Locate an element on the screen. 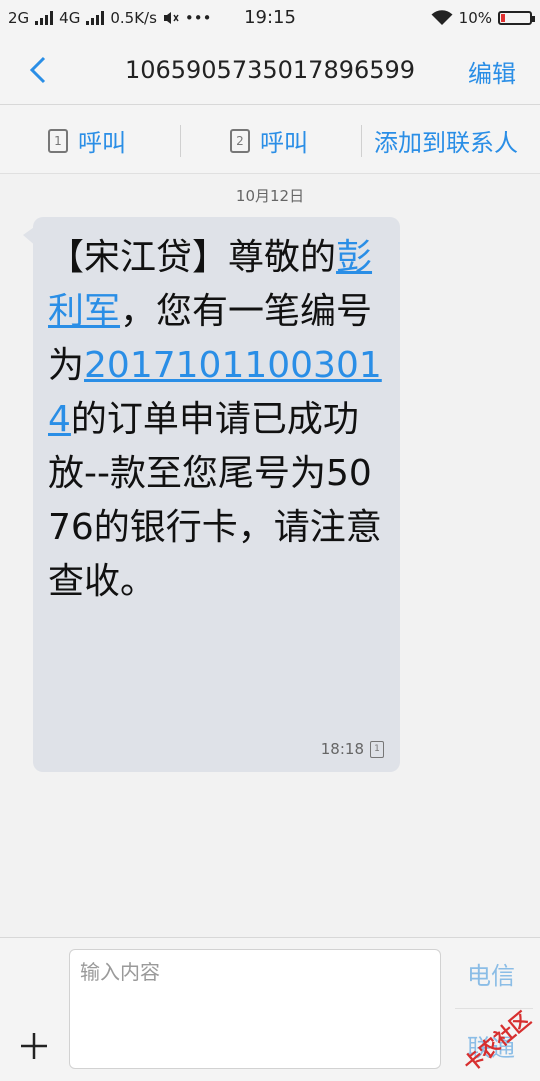 The height and width of the screenshot is (1081, 540). call-sim2-button: 2 呼叫 is located at coordinates (269, 140).